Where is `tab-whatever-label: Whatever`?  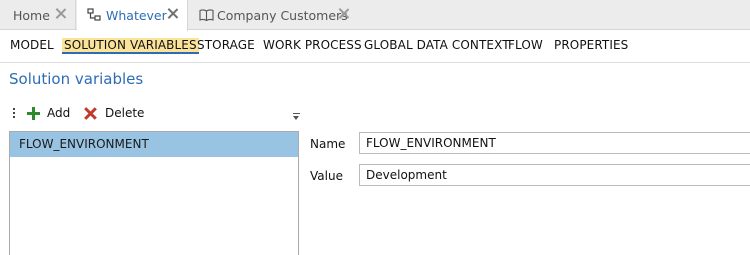
tab-whatever-label: Whatever is located at coordinates (136, 15).